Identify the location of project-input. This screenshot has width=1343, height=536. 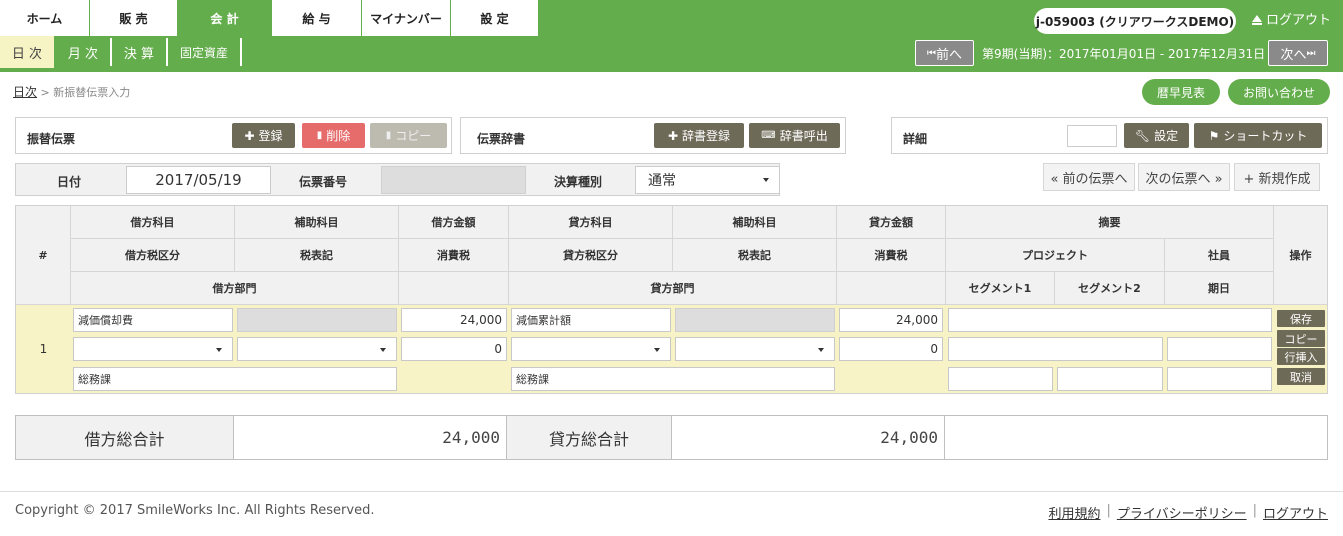
(1055, 349).